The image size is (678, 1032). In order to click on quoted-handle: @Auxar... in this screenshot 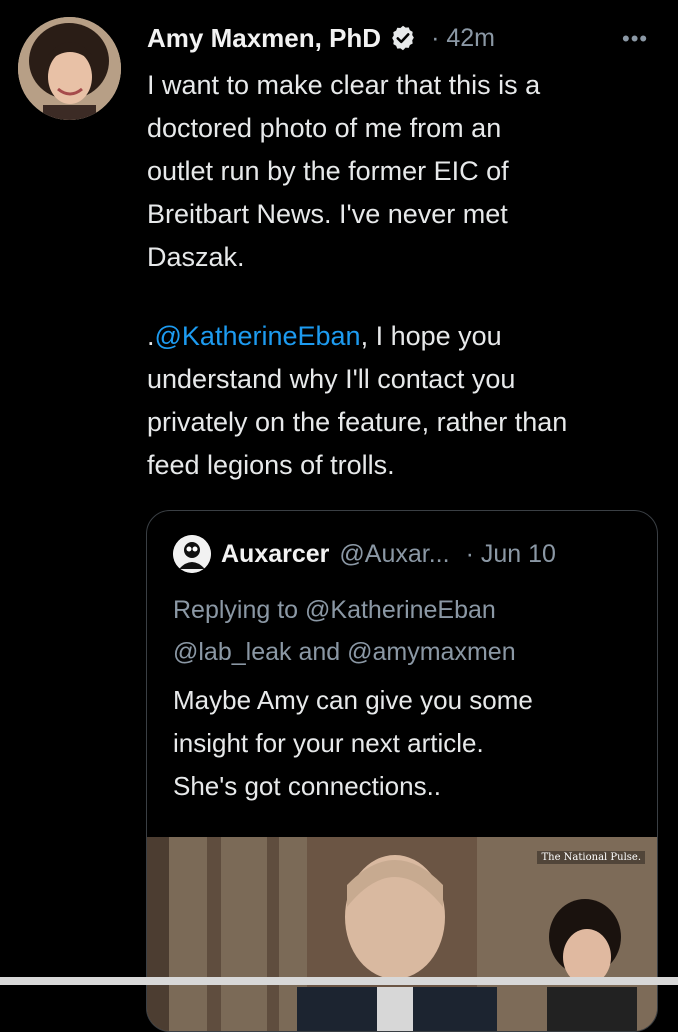, I will do `click(394, 554)`.